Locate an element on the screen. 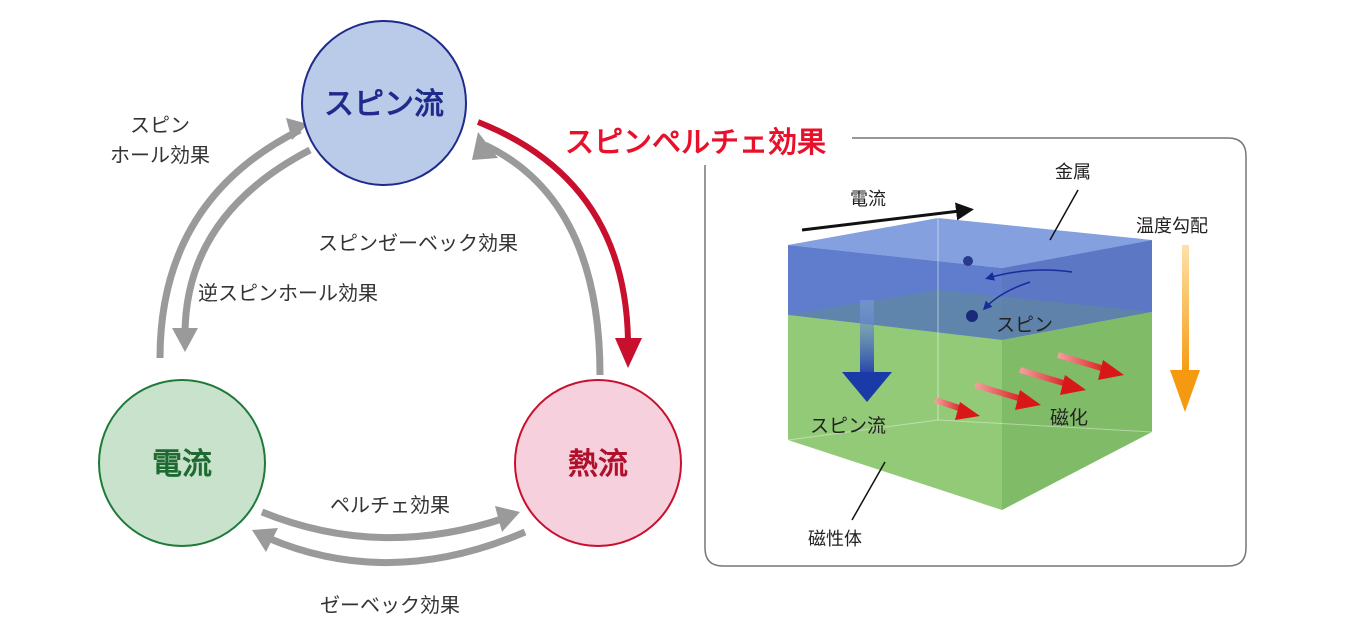 The width and height of the screenshot is (1348, 638). spin-current-node: スピン流 is located at coordinates (384, 103).